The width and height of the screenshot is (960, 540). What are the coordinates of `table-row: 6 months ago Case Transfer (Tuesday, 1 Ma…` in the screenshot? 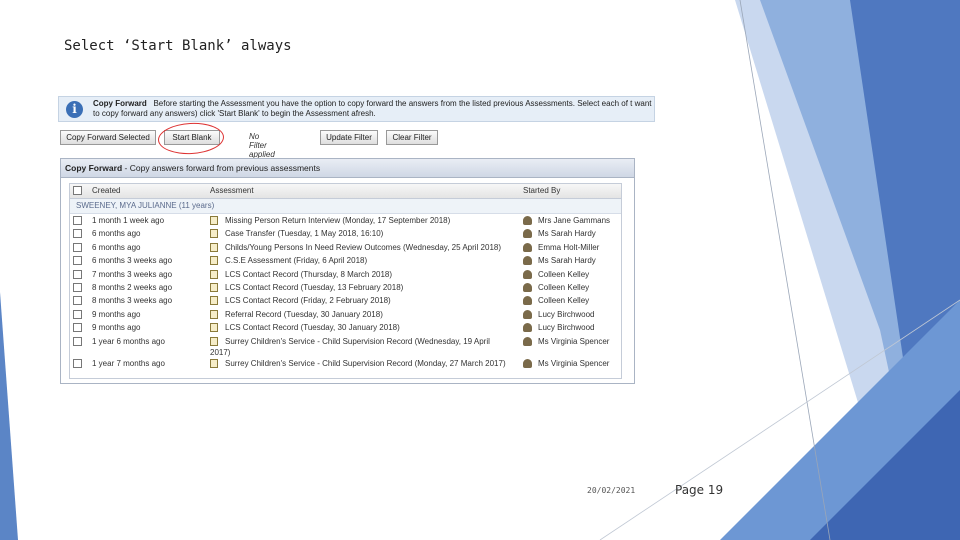 It's located at (345, 233).